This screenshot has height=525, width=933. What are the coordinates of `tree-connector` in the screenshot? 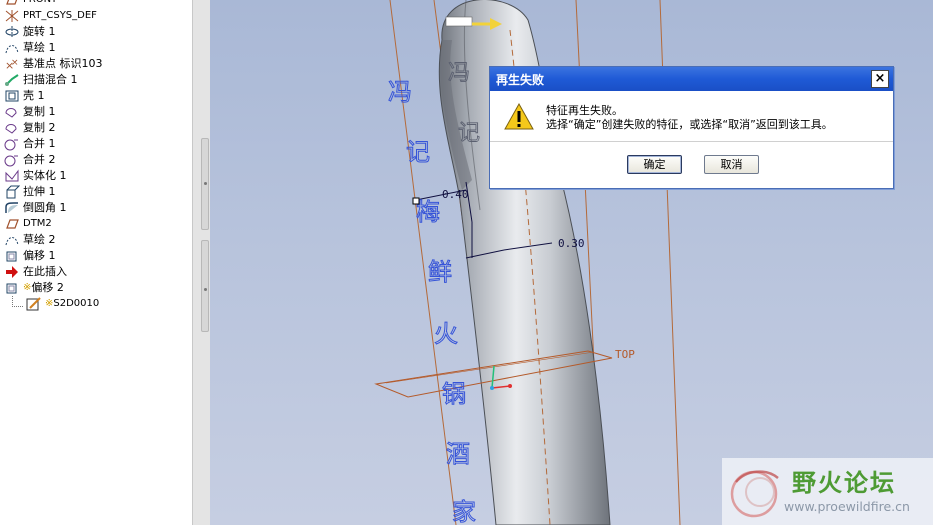 It's located at (17, 301).